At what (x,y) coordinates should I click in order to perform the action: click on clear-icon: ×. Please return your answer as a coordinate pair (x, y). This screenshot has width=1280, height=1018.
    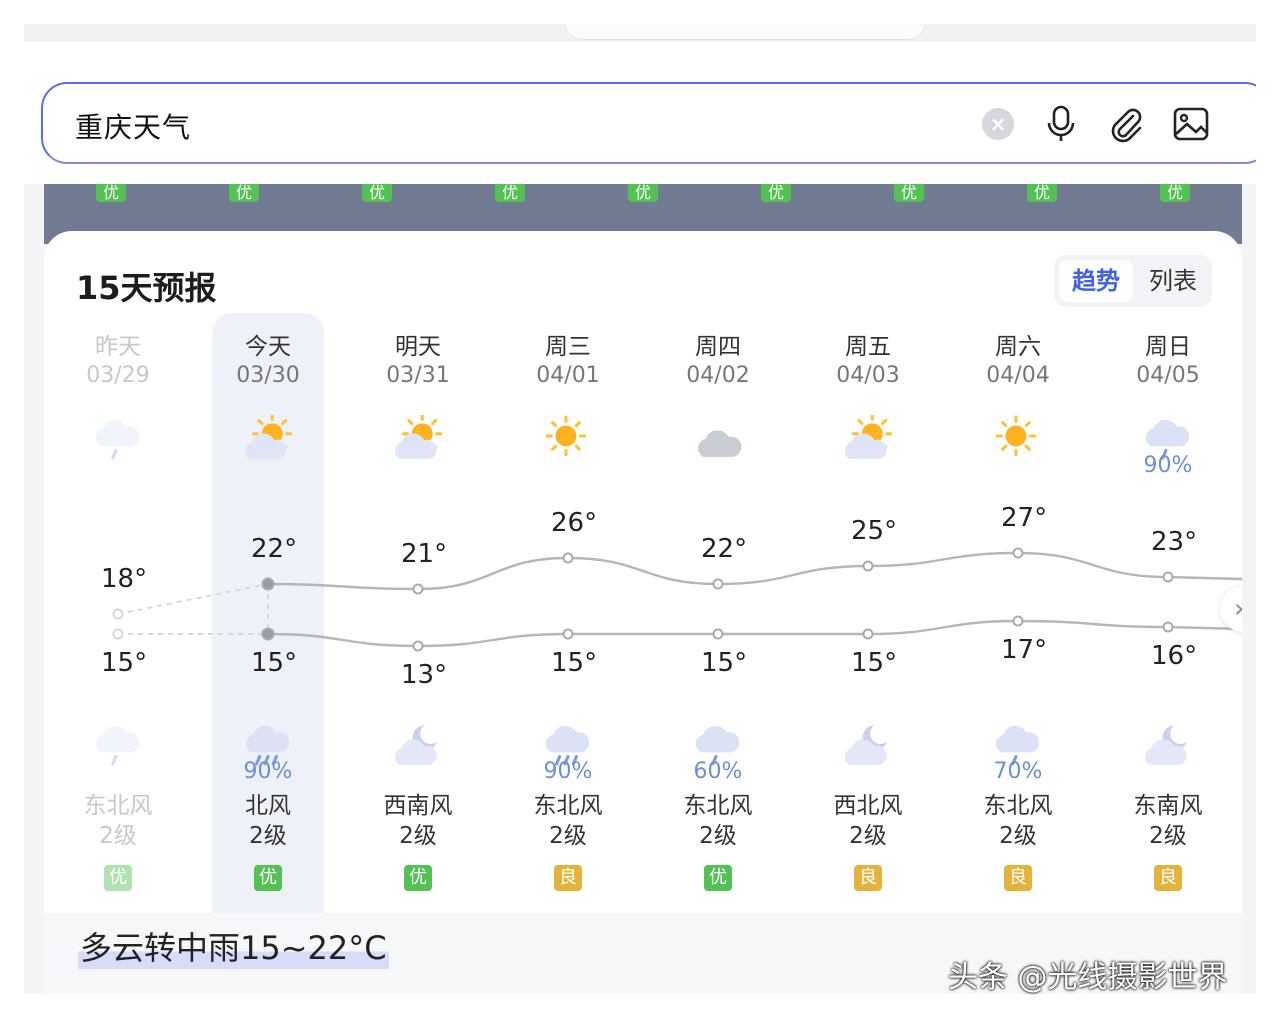
    Looking at the image, I should click on (998, 124).